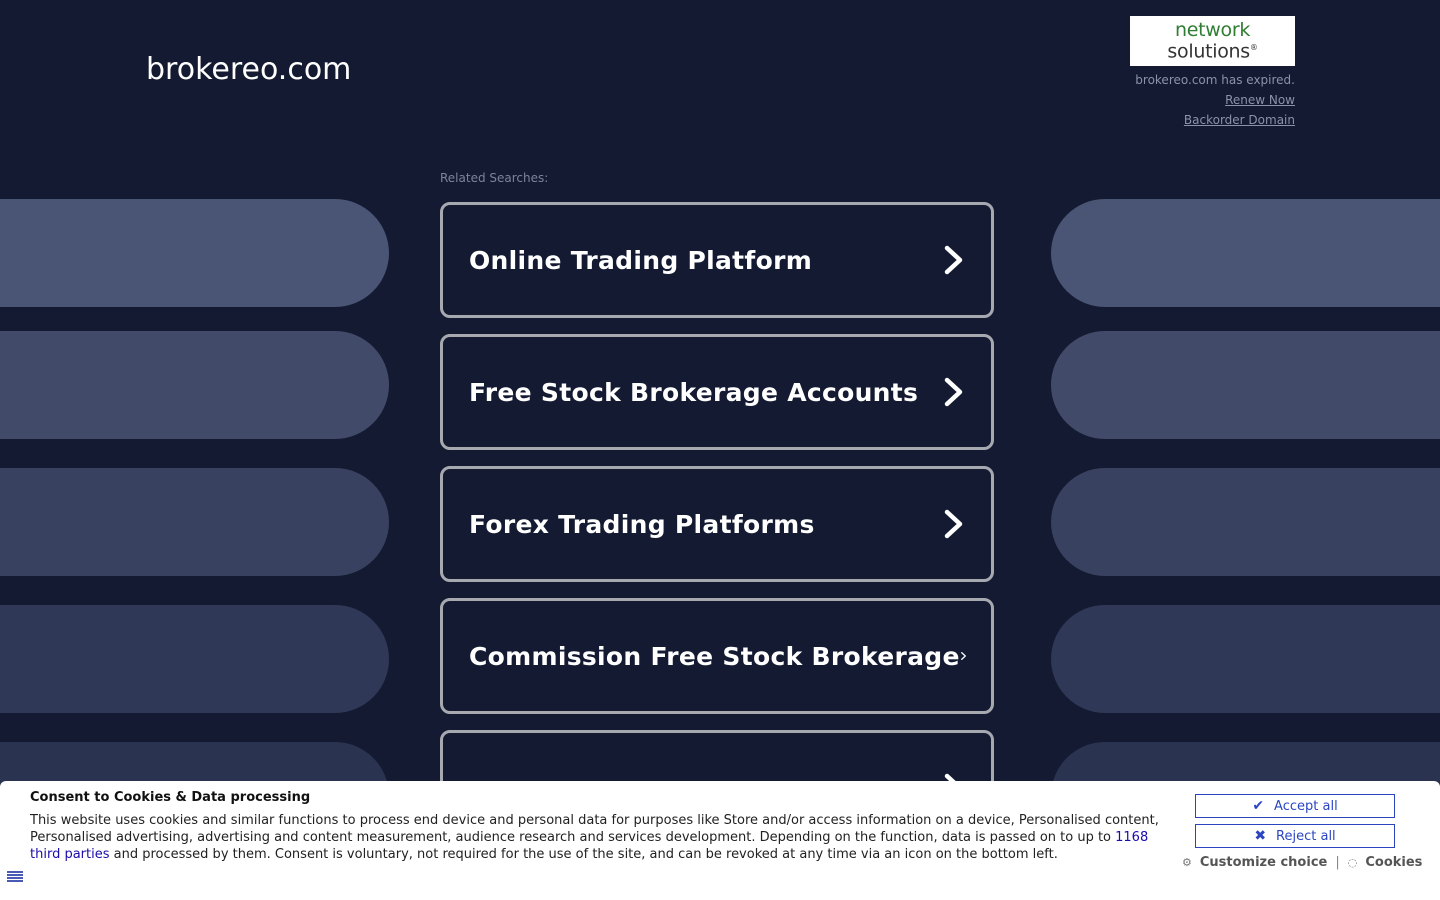 The image size is (1440, 900). Describe the element at coordinates (1263, 862) in the screenshot. I see `customize-choice-link: Customize choice` at that location.